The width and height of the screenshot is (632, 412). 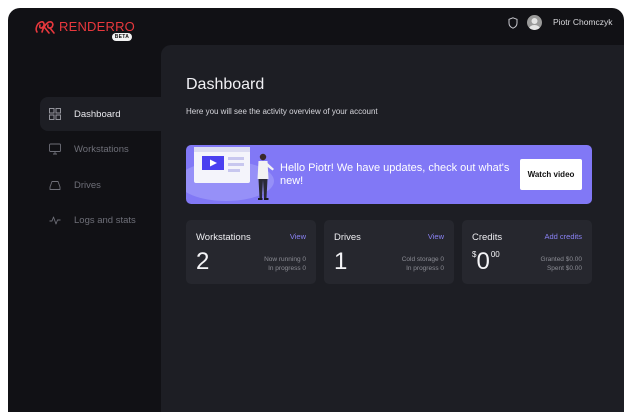 What do you see at coordinates (55, 149) in the screenshot?
I see `monitor-icon` at bounding box center [55, 149].